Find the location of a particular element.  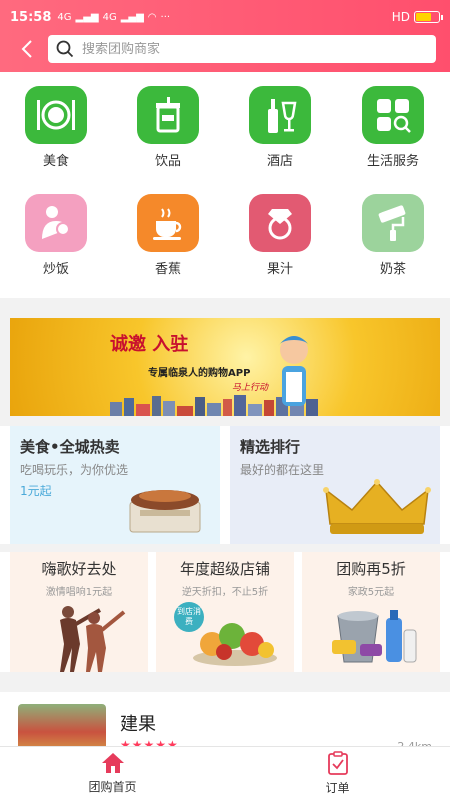

home-icon is located at coordinates (112, 763).